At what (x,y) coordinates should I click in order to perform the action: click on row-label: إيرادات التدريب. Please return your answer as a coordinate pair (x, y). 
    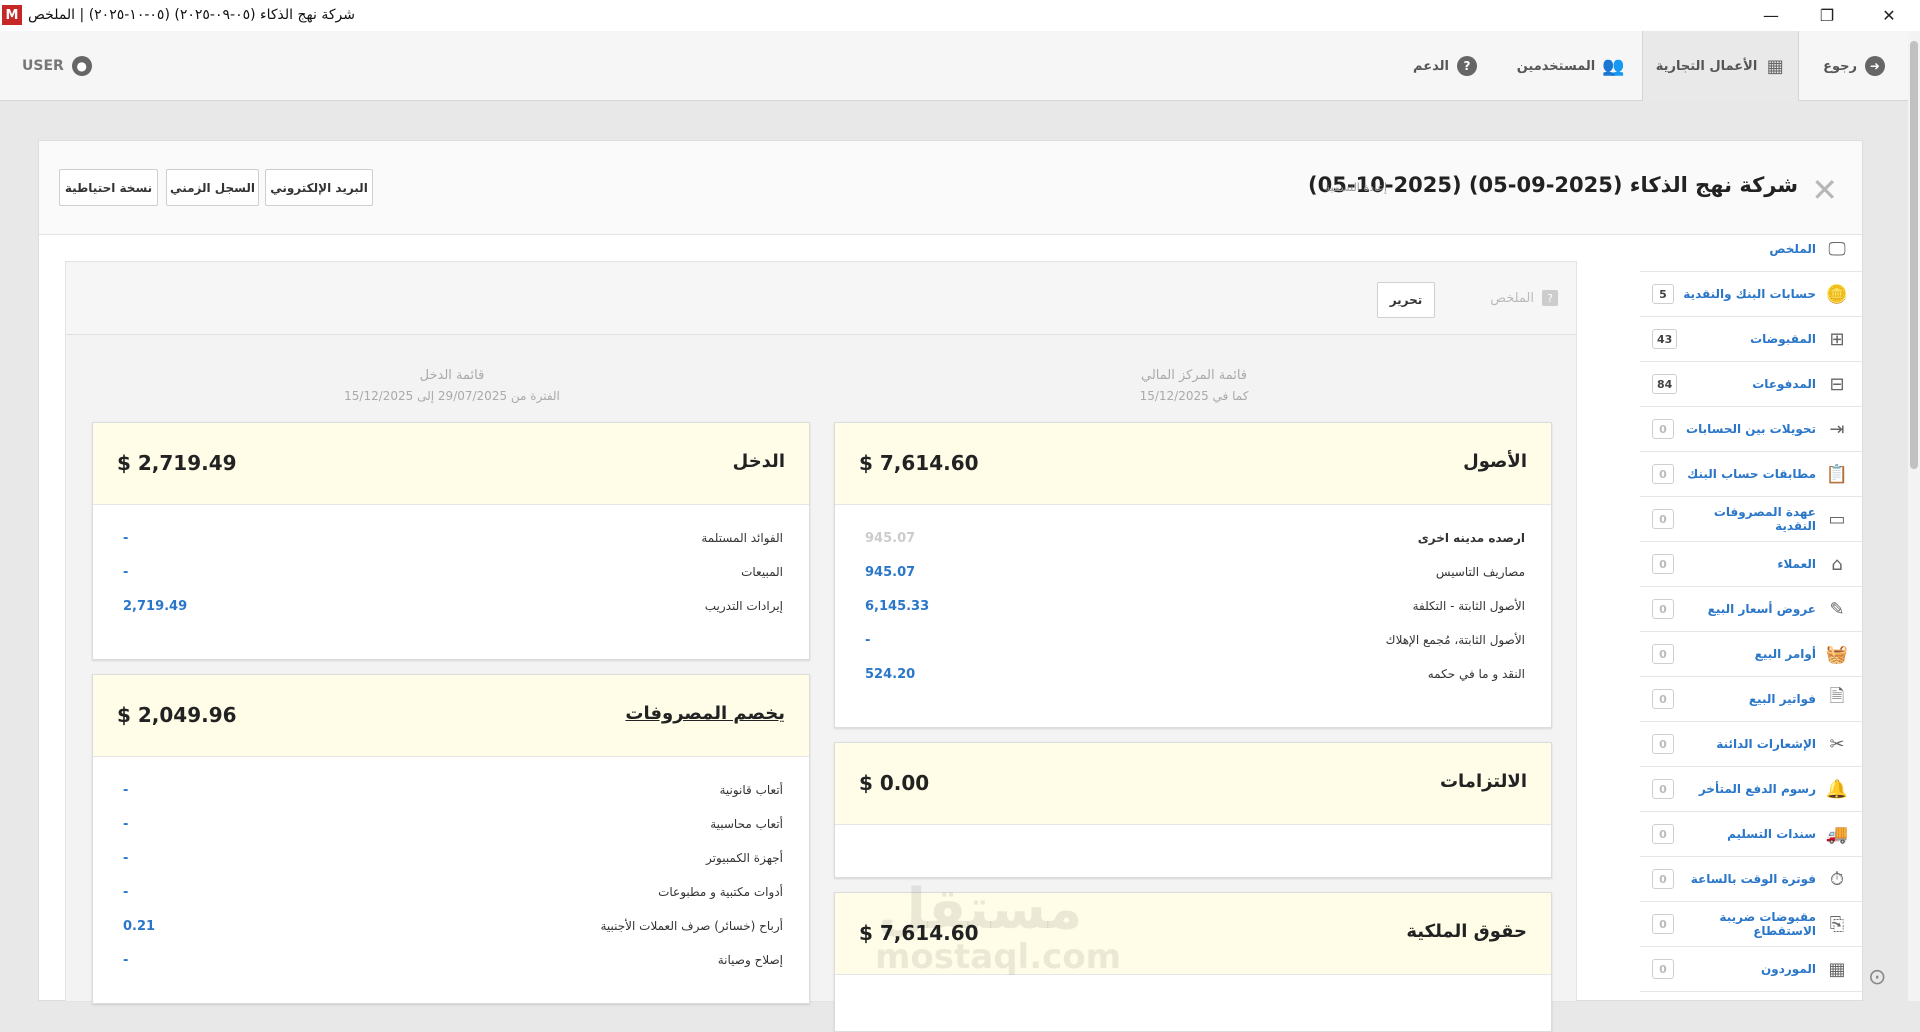
    Looking at the image, I should click on (743, 606).